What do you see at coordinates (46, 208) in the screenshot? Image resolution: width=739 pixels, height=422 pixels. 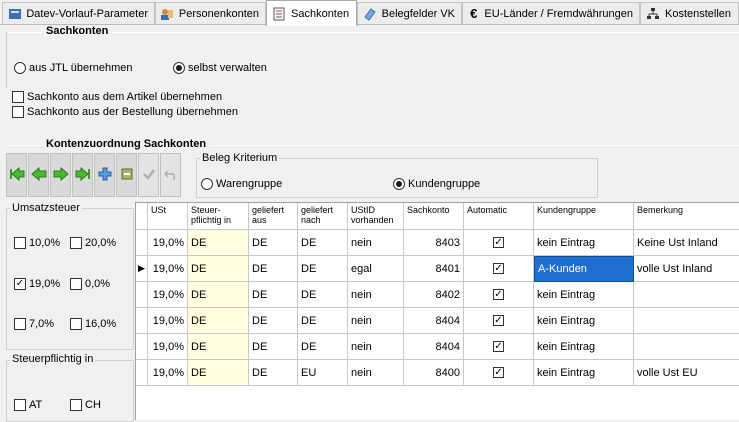 I see `umsatzsteuer-label: Umsatzsteuer` at bounding box center [46, 208].